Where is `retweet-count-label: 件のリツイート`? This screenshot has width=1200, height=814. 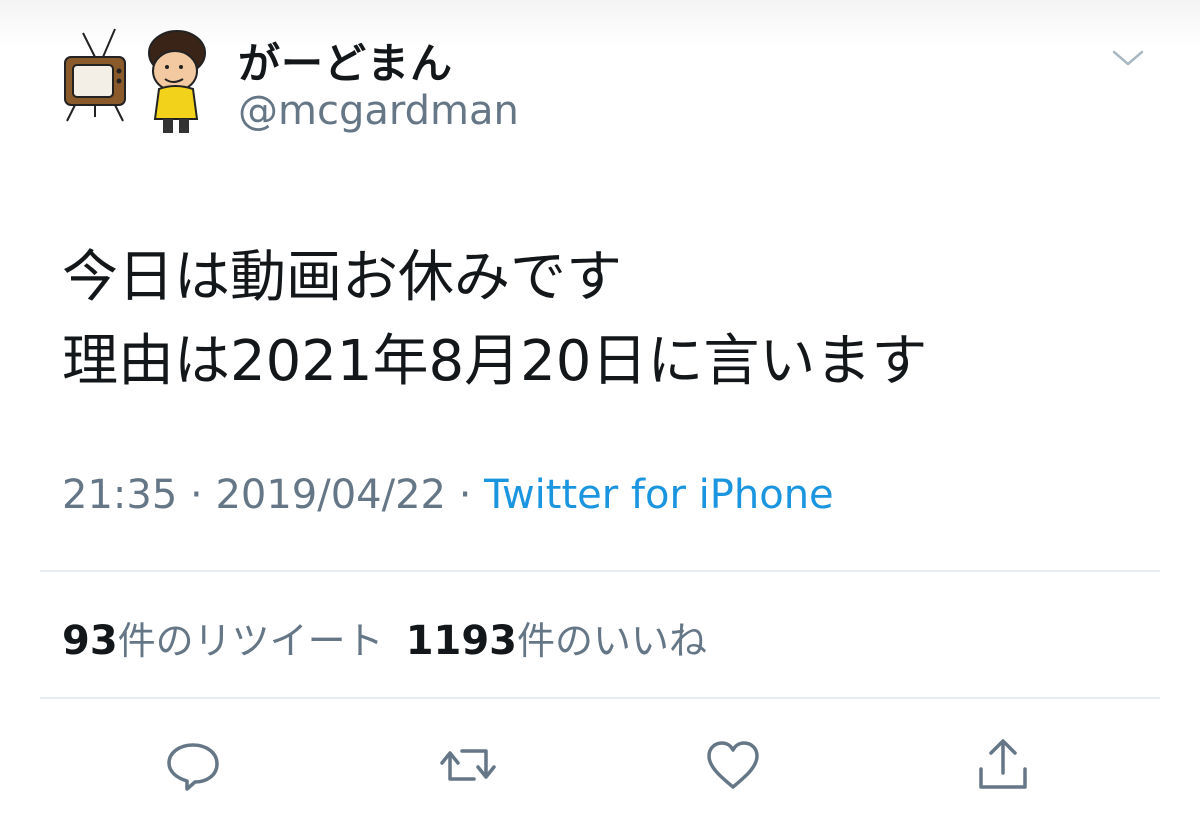 retweet-count-label: 件のリツイート is located at coordinates (250, 641).